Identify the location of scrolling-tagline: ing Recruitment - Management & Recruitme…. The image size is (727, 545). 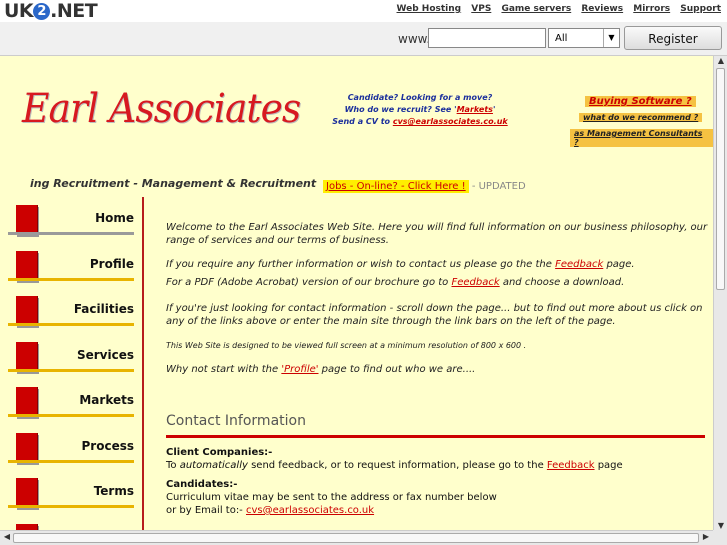
(173, 183).